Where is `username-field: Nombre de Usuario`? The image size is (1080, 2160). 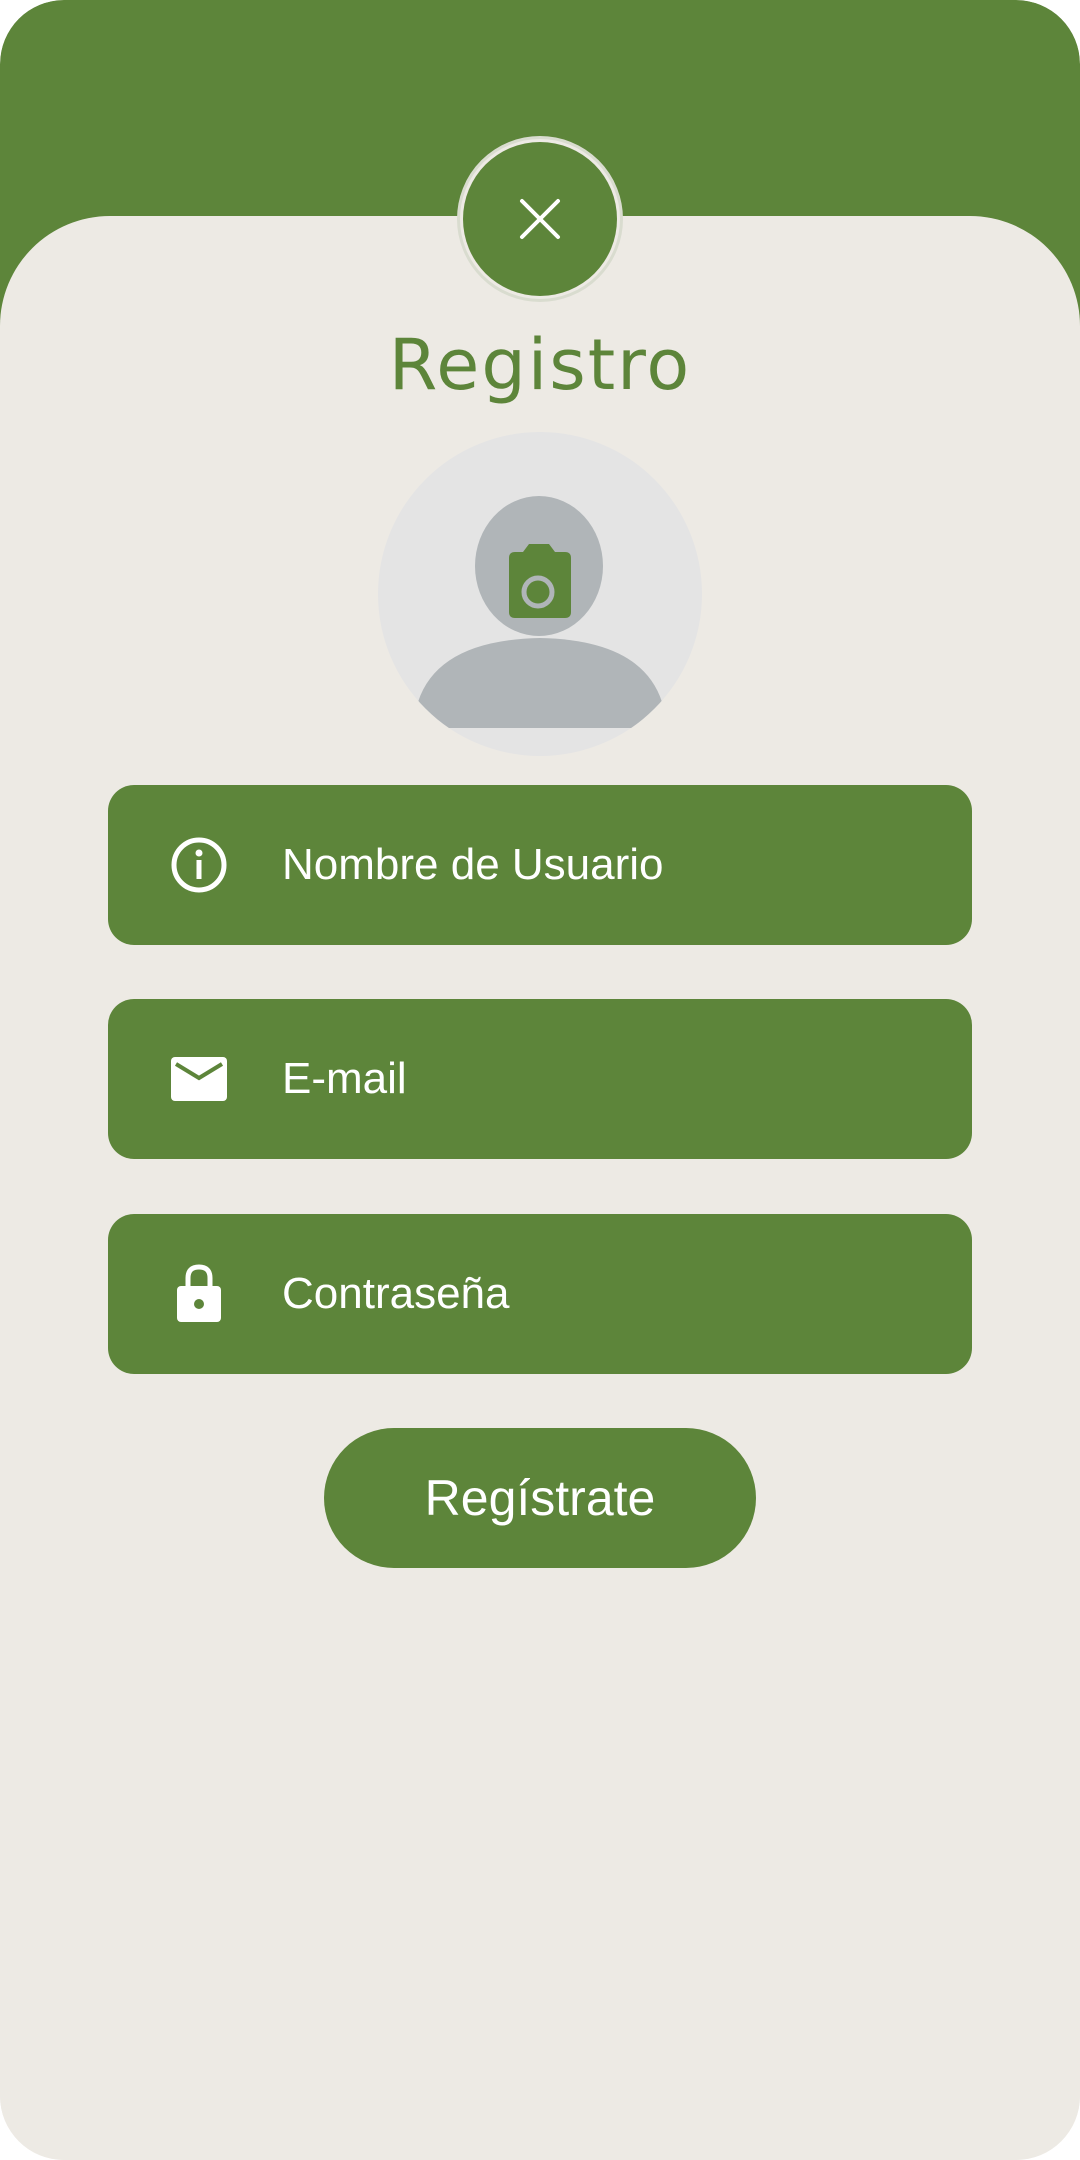
username-field: Nombre de Usuario is located at coordinates (540, 865).